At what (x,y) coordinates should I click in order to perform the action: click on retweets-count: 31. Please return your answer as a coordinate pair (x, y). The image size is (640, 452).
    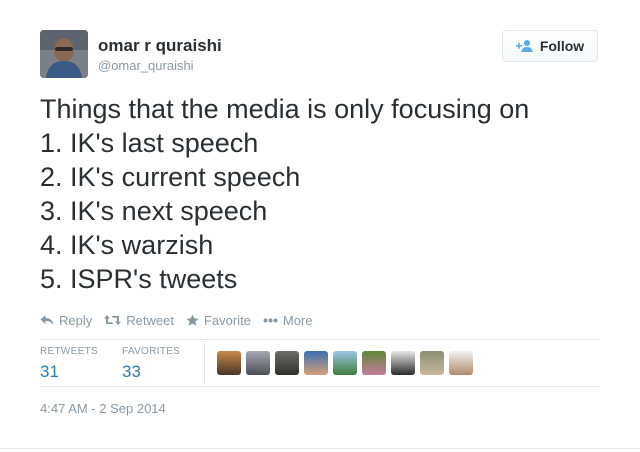
    Looking at the image, I should click on (49, 371).